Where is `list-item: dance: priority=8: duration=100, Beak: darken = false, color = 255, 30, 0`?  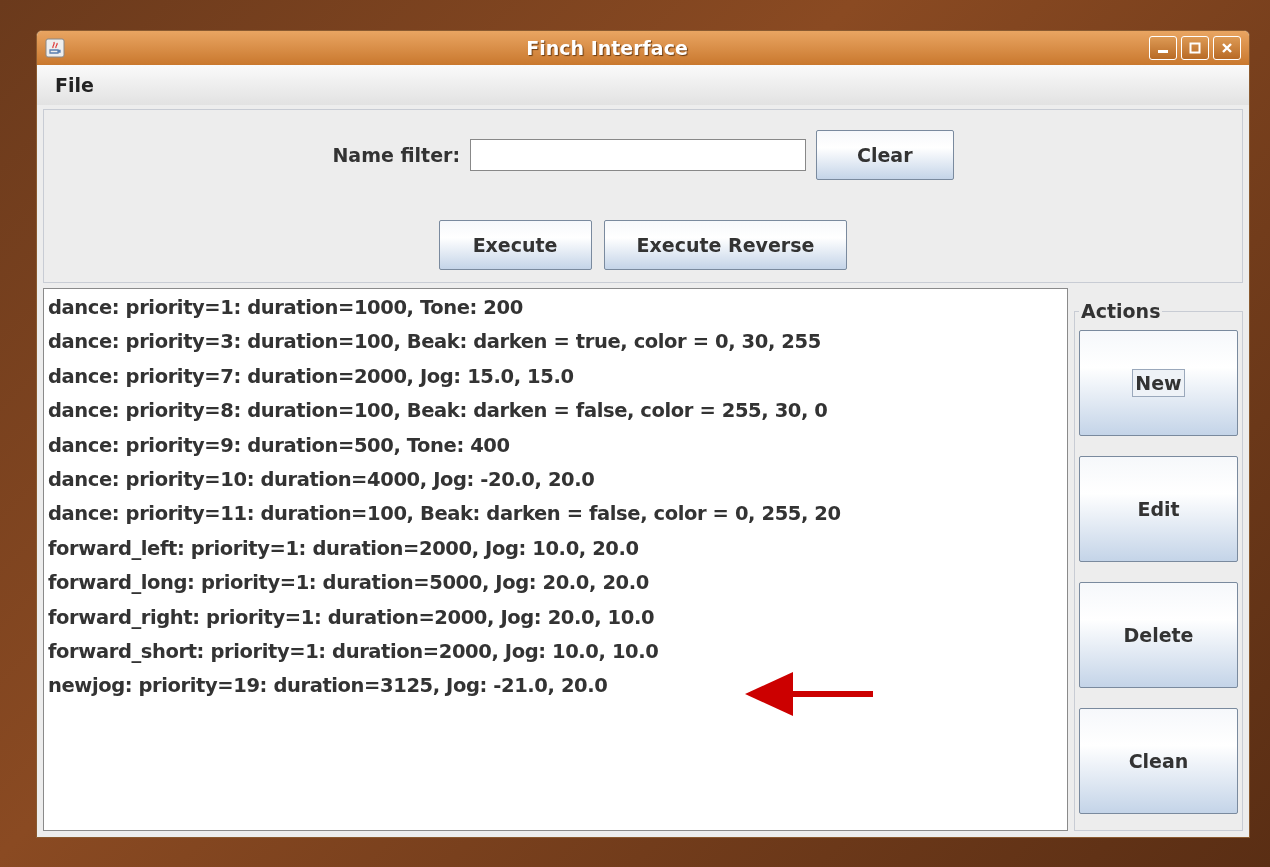 list-item: dance: priority=8: duration=100, Beak: darken = false, color = 255, 30, 0 is located at coordinates (555, 411).